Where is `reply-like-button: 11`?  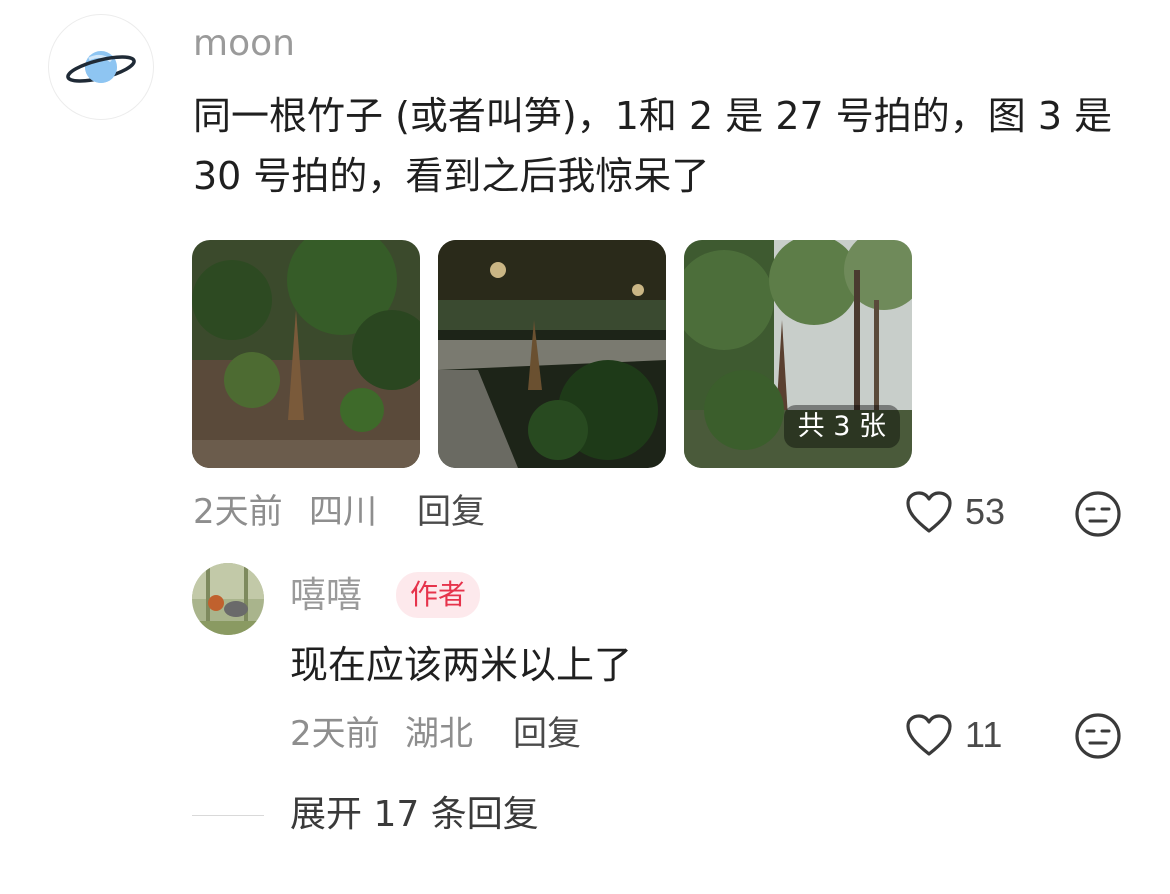
reply-like-button: 11 is located at coordinates (953, 735).